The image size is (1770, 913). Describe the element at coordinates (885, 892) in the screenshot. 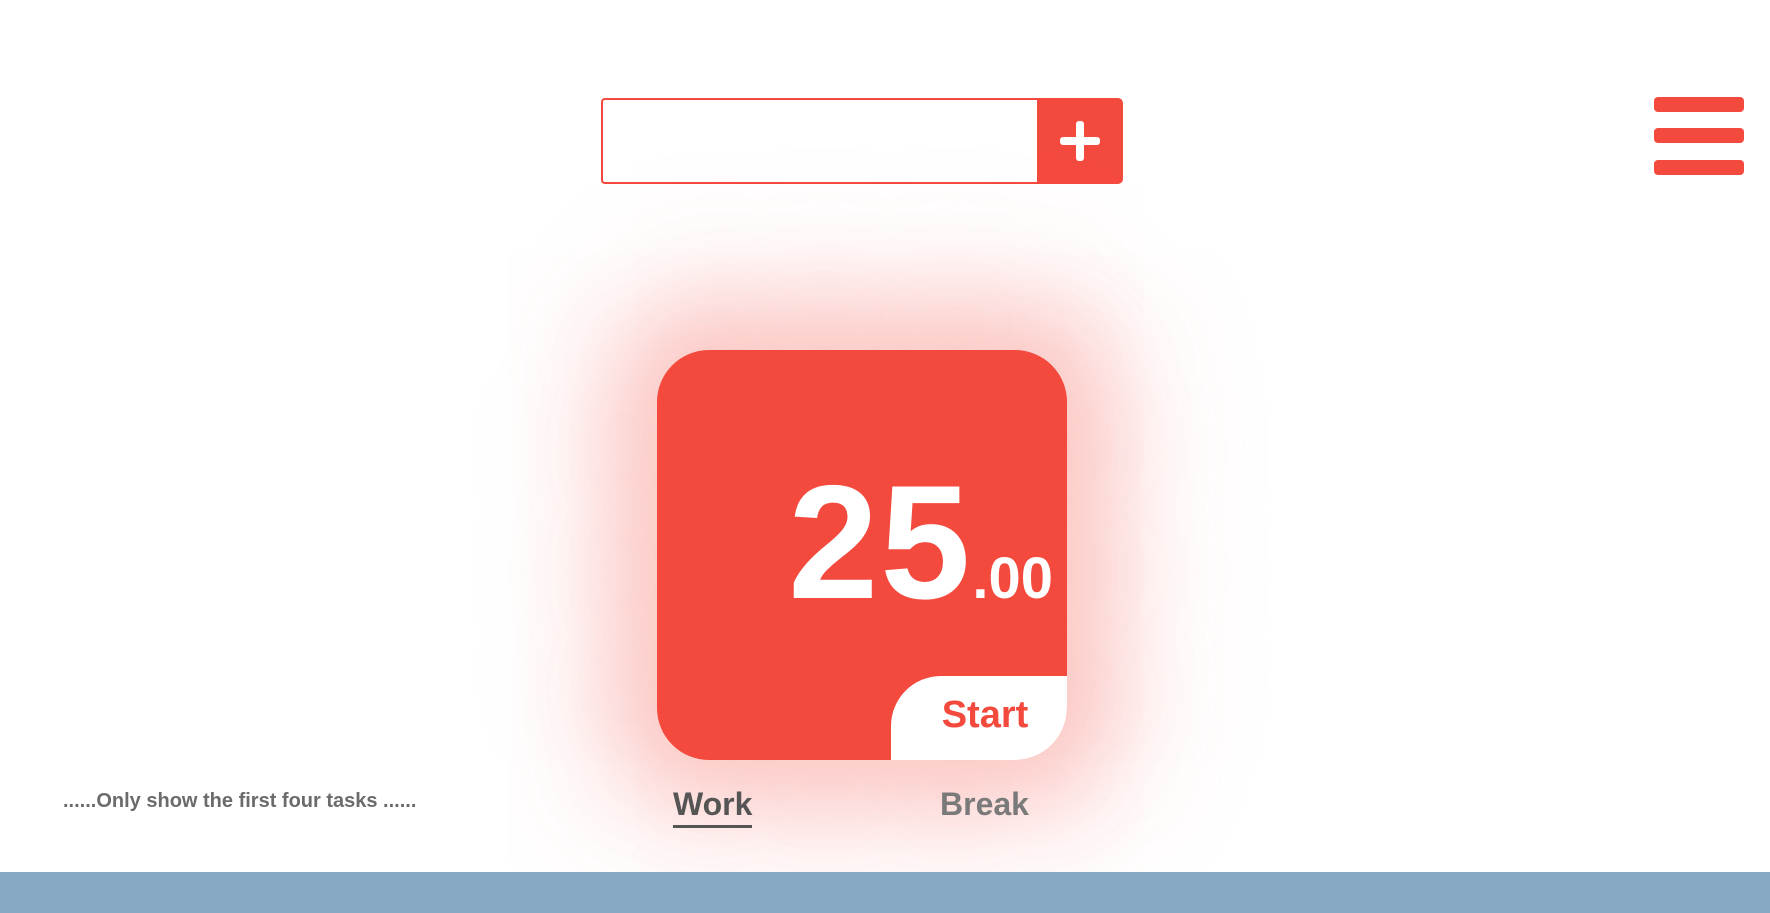

I see `bottom-bar` at that location.